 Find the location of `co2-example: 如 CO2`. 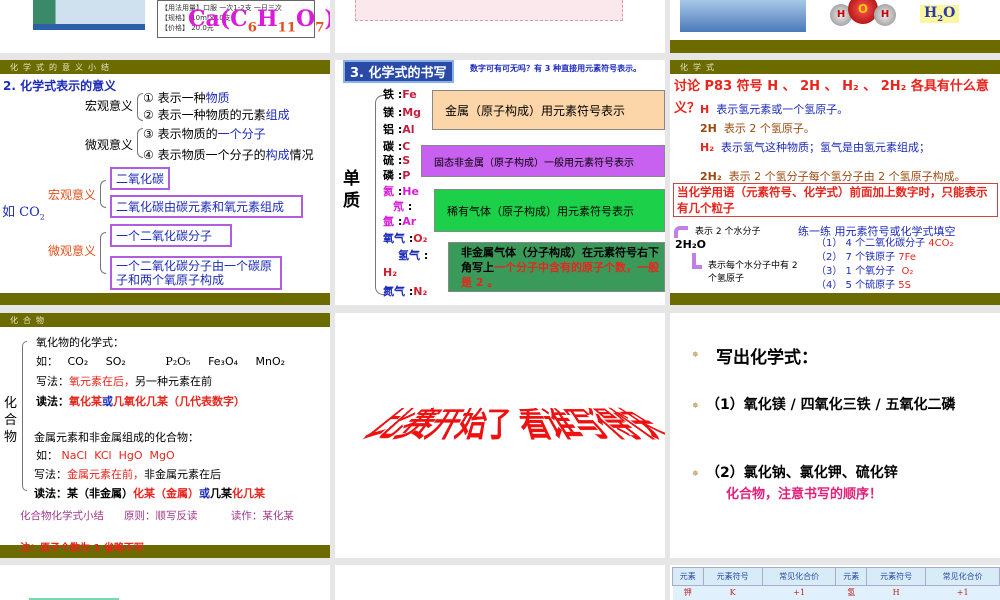

co2-example: 如 CO2 is located at coordinates (23, 213).